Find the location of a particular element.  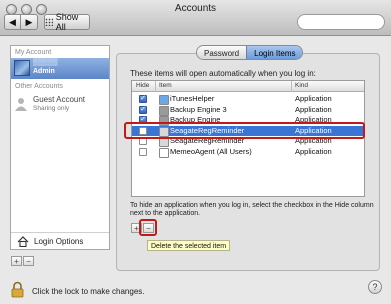

tab-password: Password is located at coordinates (222, 52).